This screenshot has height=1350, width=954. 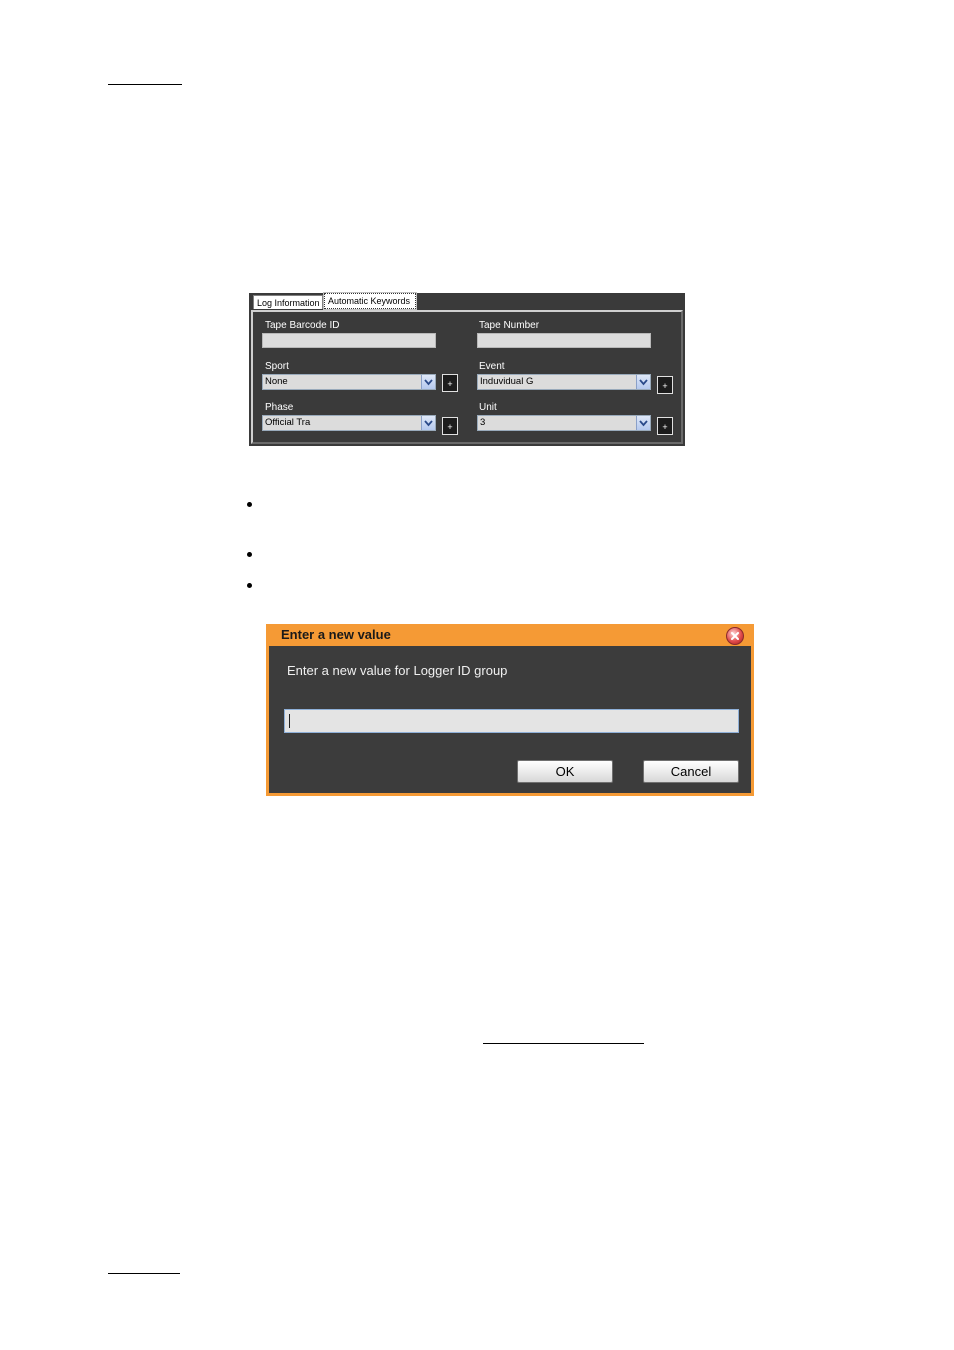 What do you see at coordinates (488, 407) in the screenshot?
I see `unit-label: Unit` at bounding box center [488, 407].